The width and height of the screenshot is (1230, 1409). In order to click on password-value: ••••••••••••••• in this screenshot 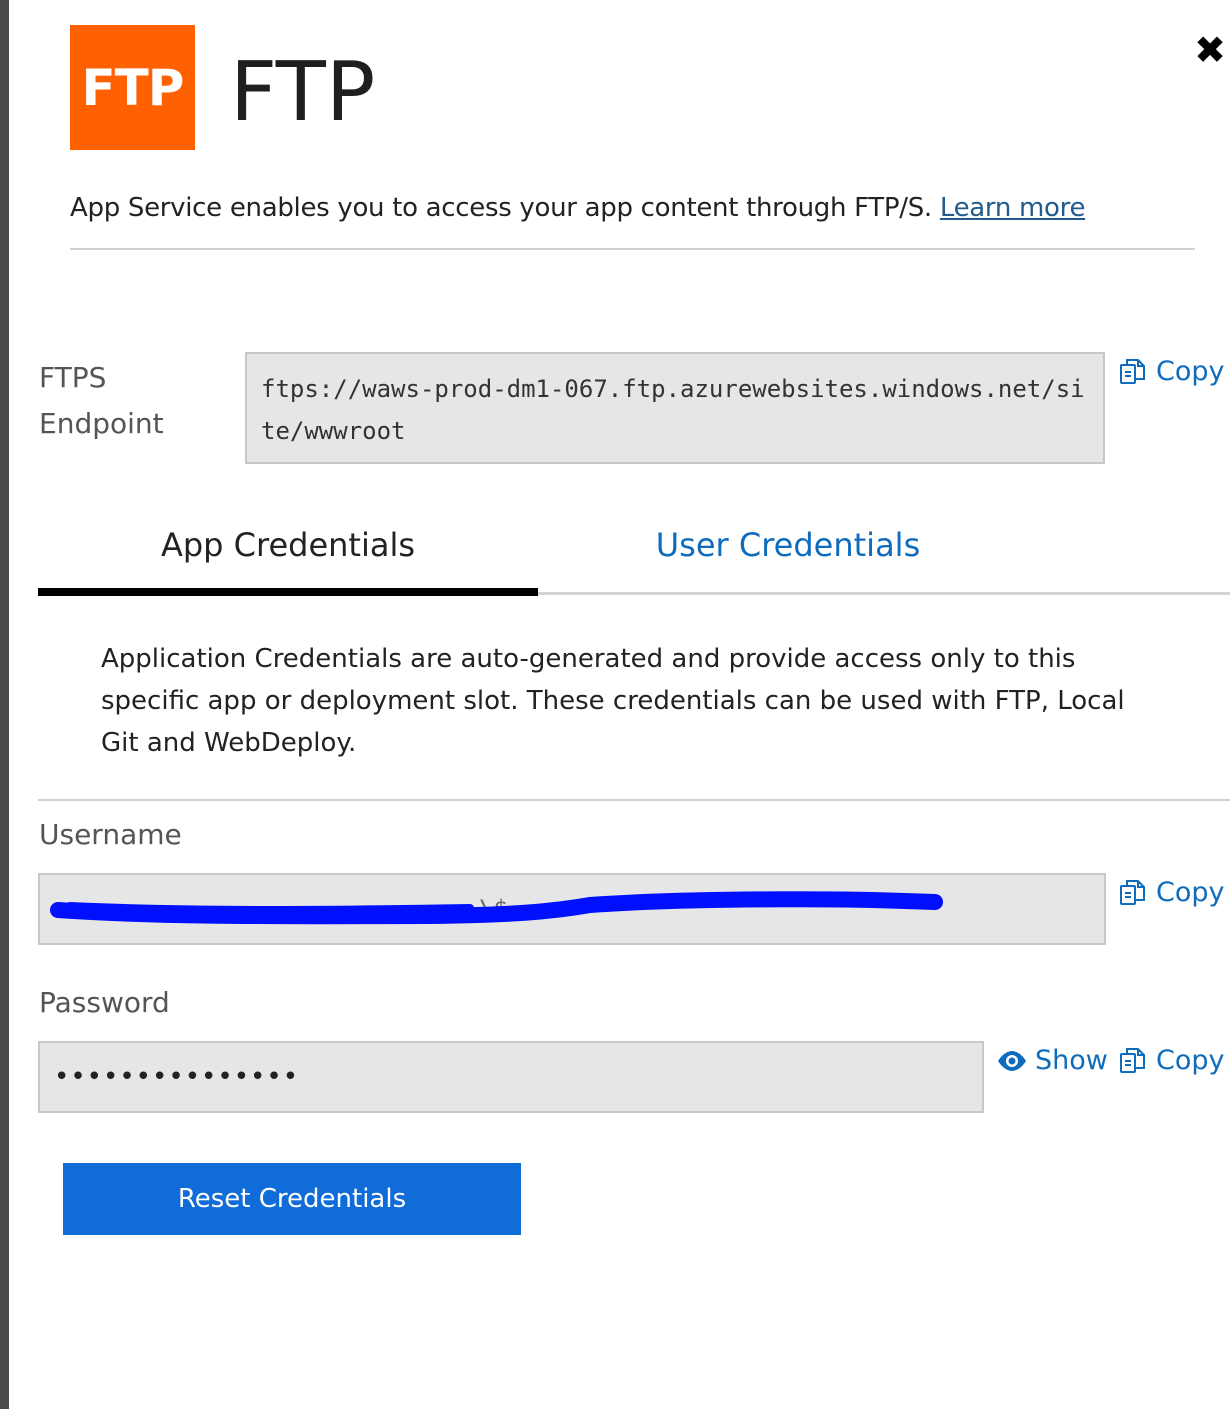, I will do `click(177, 1077)`.